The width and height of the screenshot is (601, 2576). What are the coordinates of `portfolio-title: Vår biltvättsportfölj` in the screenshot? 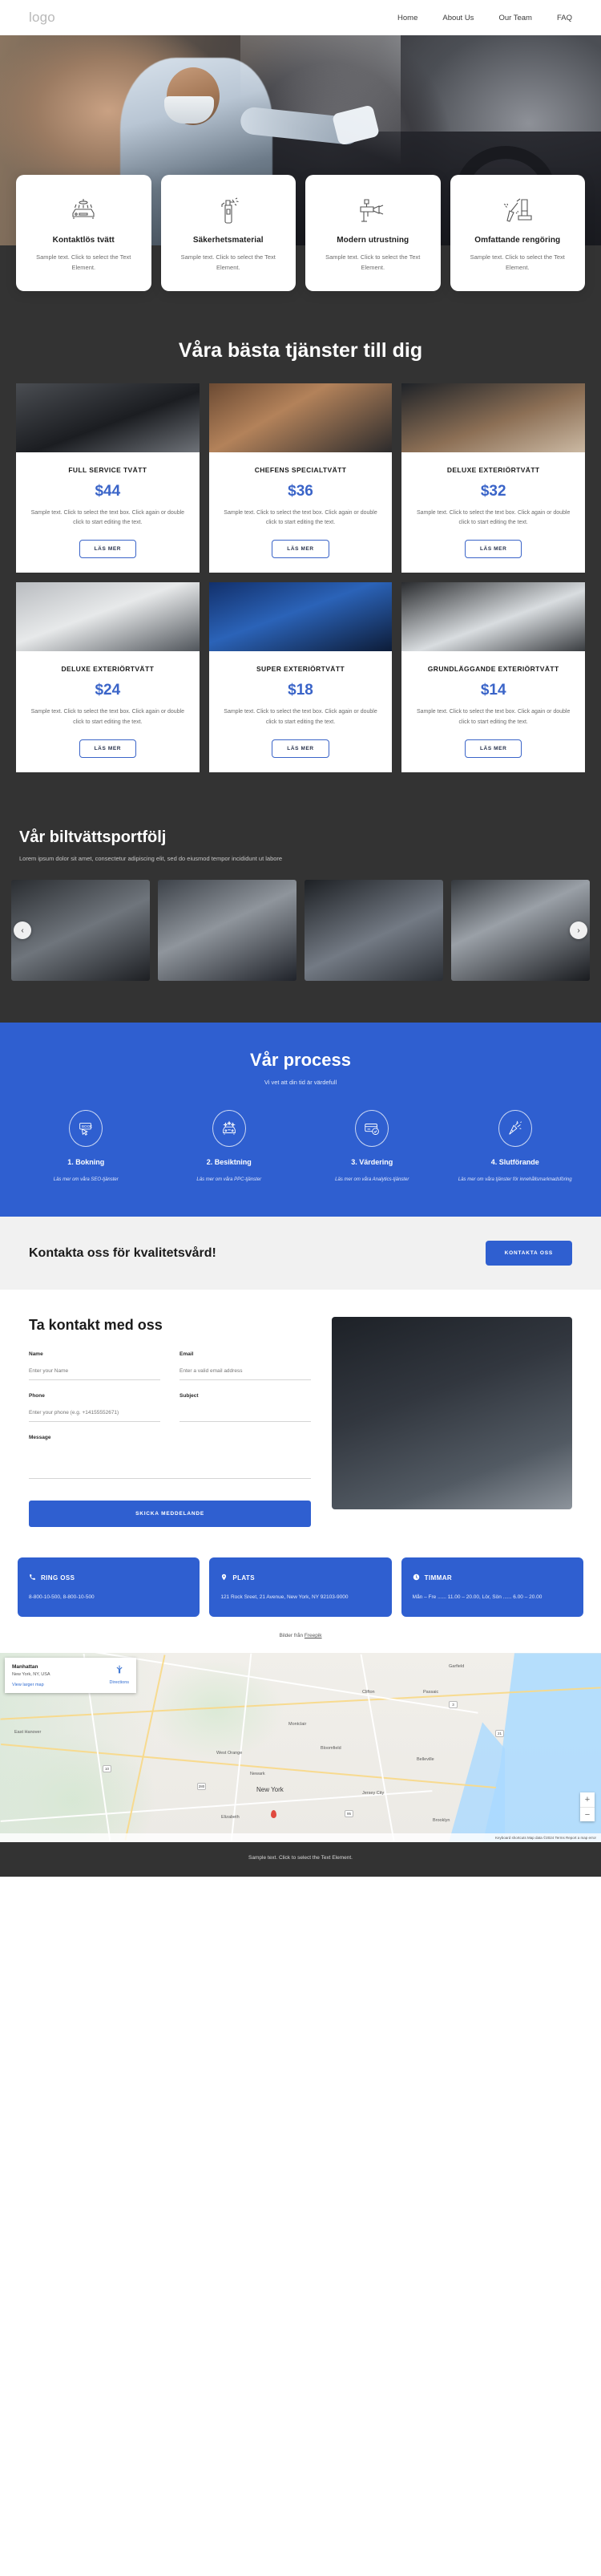 It's located at (93, 838).